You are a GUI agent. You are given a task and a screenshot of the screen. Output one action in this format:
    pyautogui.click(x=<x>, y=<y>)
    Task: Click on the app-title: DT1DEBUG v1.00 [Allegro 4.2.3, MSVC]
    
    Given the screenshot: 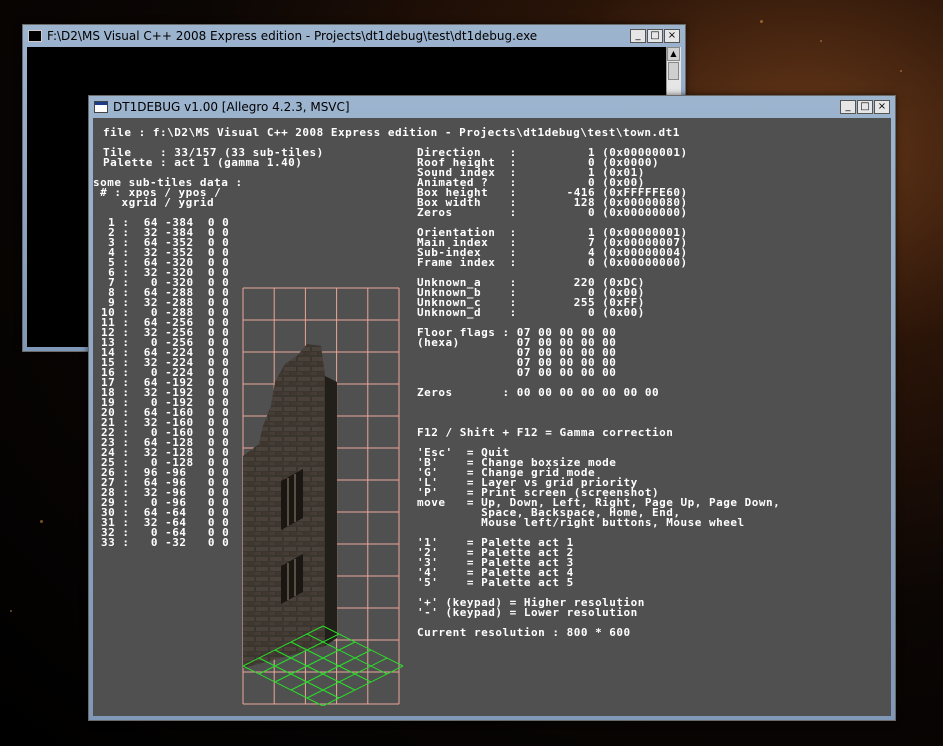 What is the action you would take?
    pyautogui.click(x=231, y=107)
    